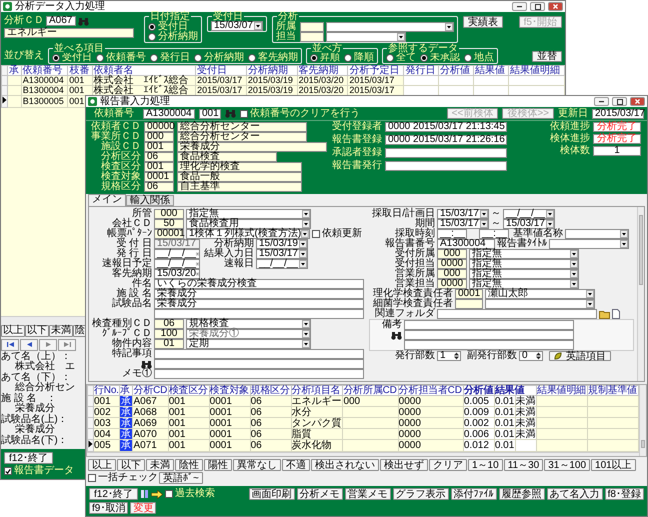  I want to click on dropdown: 規格検査, so click(248, 324).